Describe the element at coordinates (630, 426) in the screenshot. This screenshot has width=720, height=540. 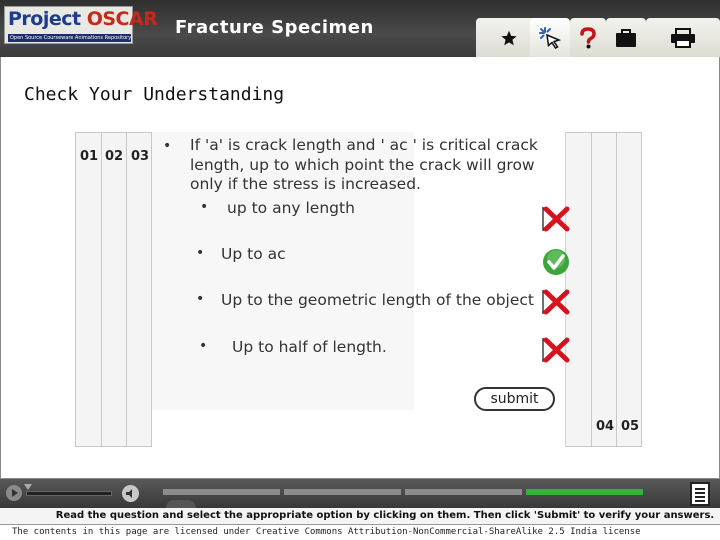
I see `question-tab-05: 05` at that location.